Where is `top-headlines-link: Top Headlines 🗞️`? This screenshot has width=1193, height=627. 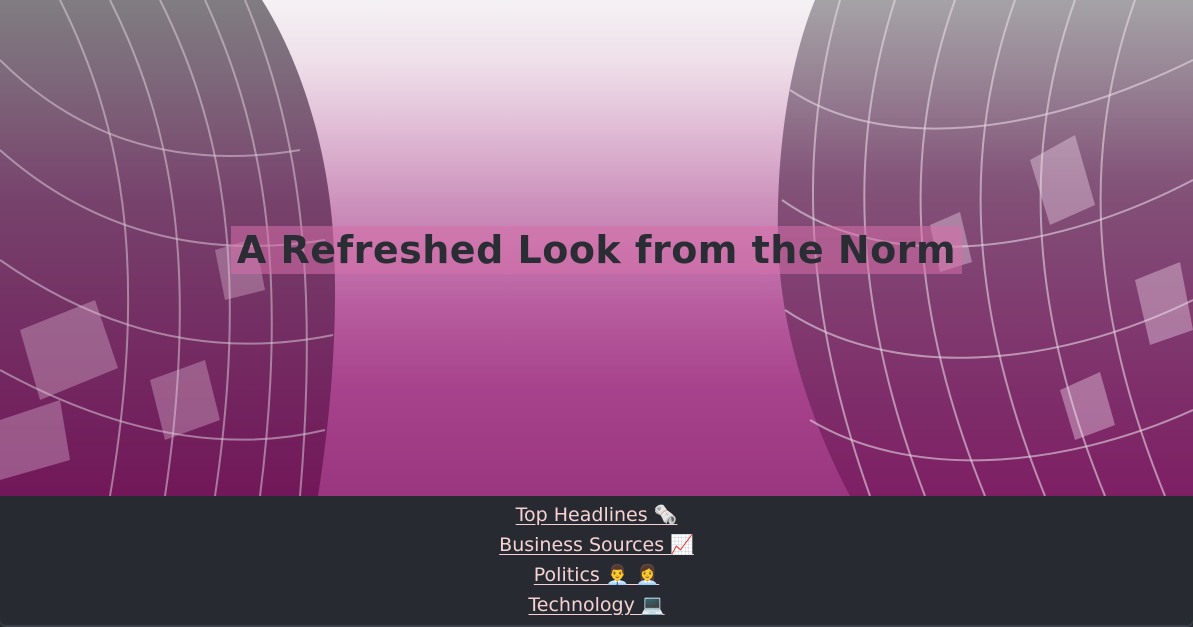
top-headlines-link: Top Headlines 🗞️ is located at coordinates (597, 515).